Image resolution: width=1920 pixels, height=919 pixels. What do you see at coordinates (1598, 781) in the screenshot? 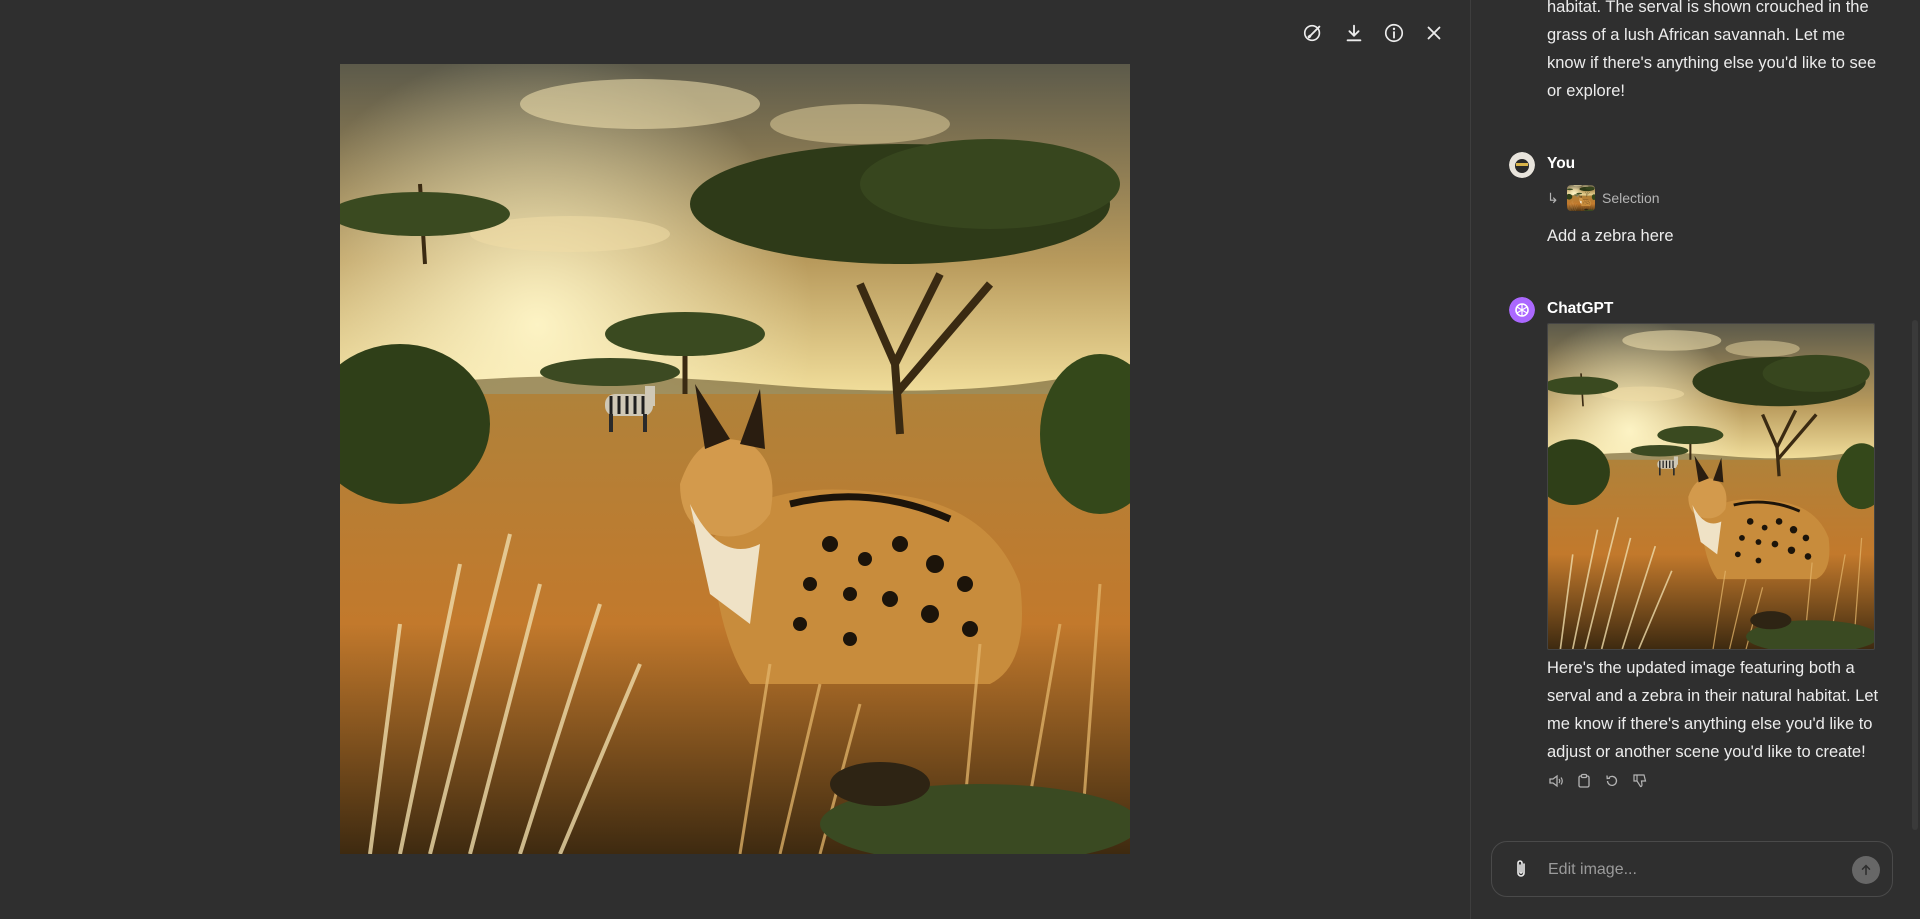
I see `message-actions` at bounding box center [1598, 781].